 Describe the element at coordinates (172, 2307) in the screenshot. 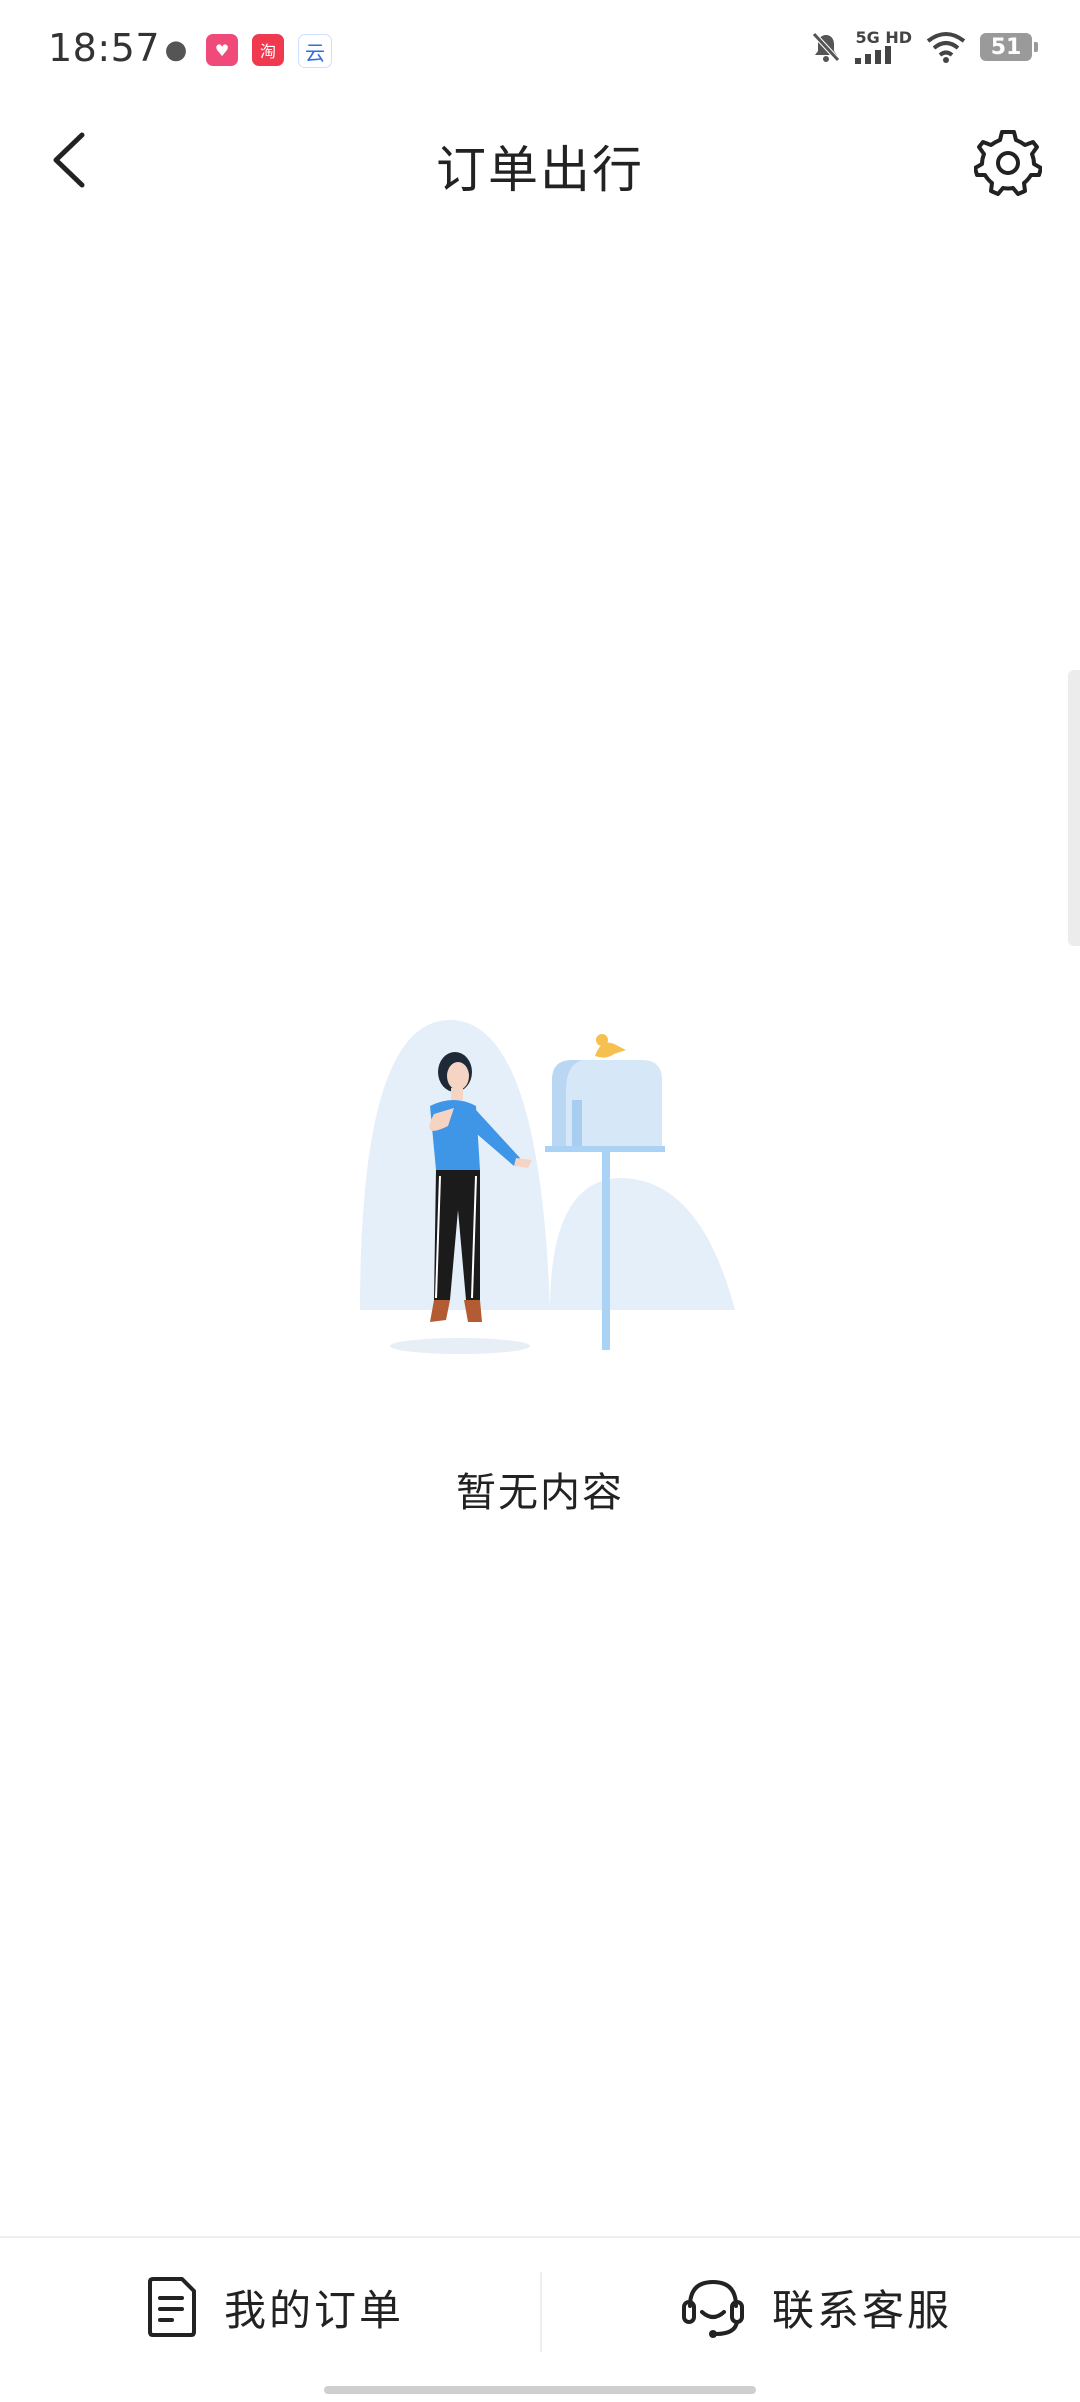

I see `document-icon` at that location.